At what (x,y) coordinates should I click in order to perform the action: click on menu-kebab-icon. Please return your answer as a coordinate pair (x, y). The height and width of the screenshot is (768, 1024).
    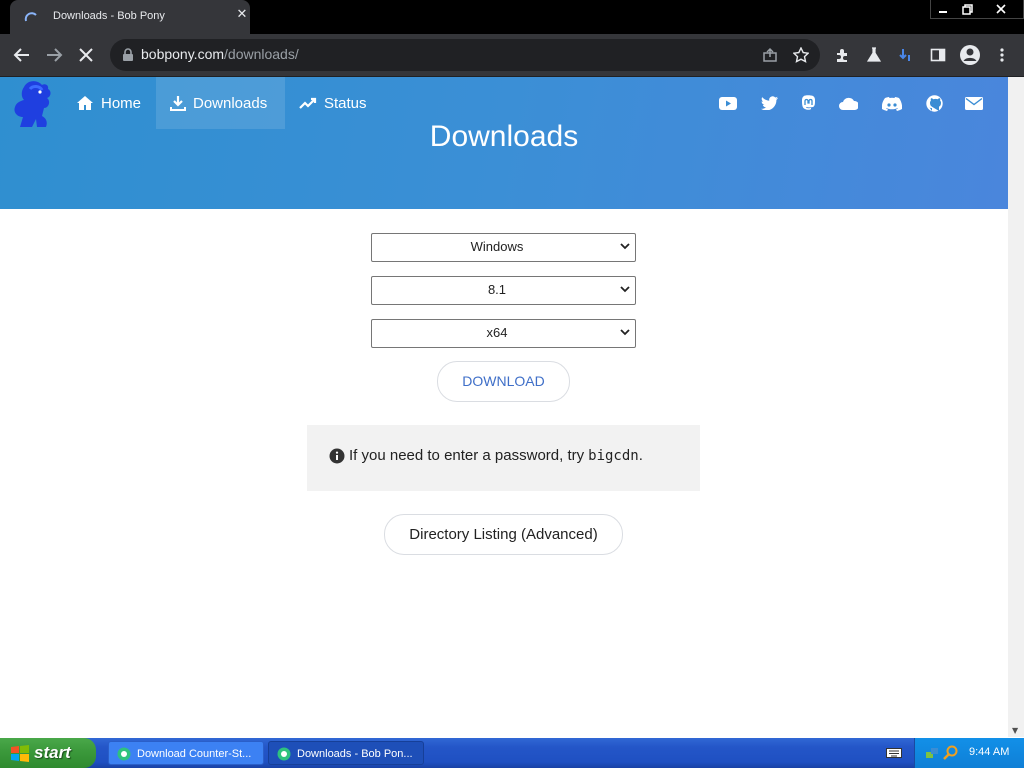
    Looking at the image, I should click on (1002, 55).